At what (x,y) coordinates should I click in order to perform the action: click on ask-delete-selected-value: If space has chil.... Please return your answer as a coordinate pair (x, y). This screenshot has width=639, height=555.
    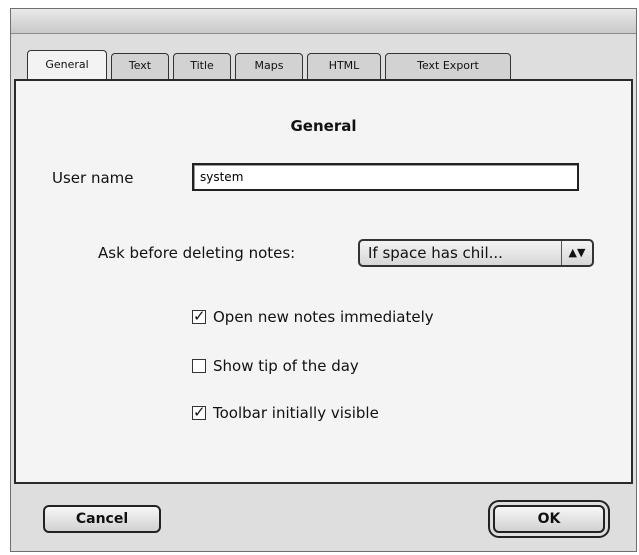
    Looking at the image, I should click on (435, 253).